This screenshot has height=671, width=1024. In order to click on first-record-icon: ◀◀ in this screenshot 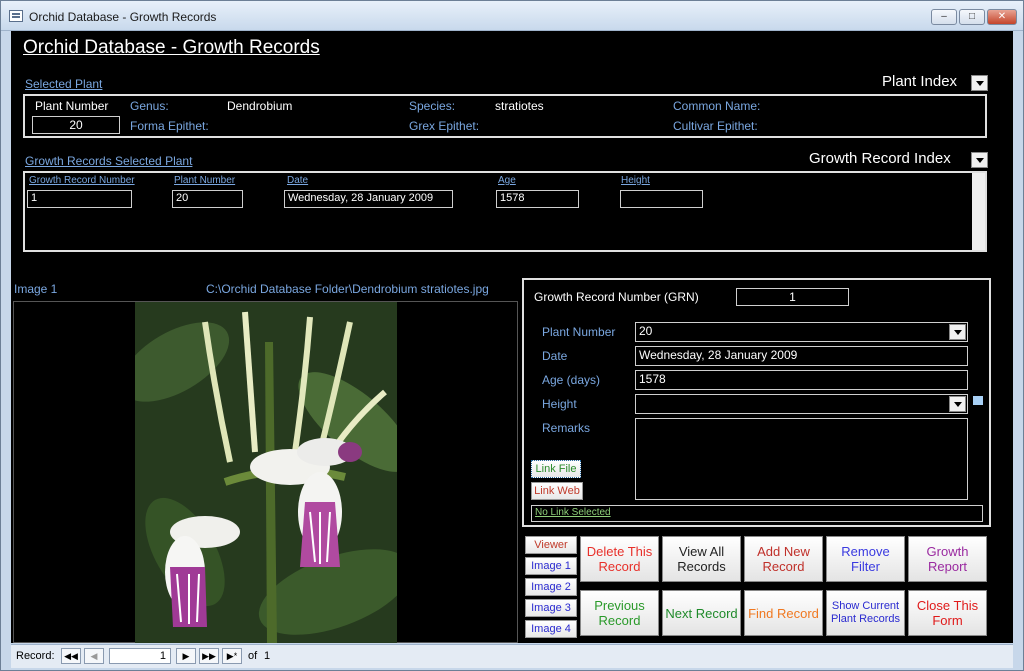, I will do `click(71, 656)`.